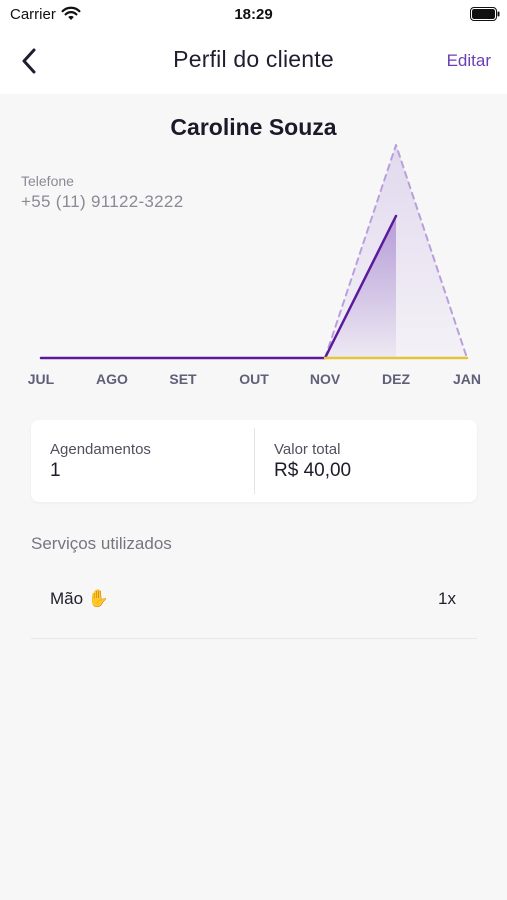 The height and width of the screenshot is (900, 507). Describe the element at coordinates (100, 449) in the screenshot. I see `appointments-label: Agendamentos` at that location.